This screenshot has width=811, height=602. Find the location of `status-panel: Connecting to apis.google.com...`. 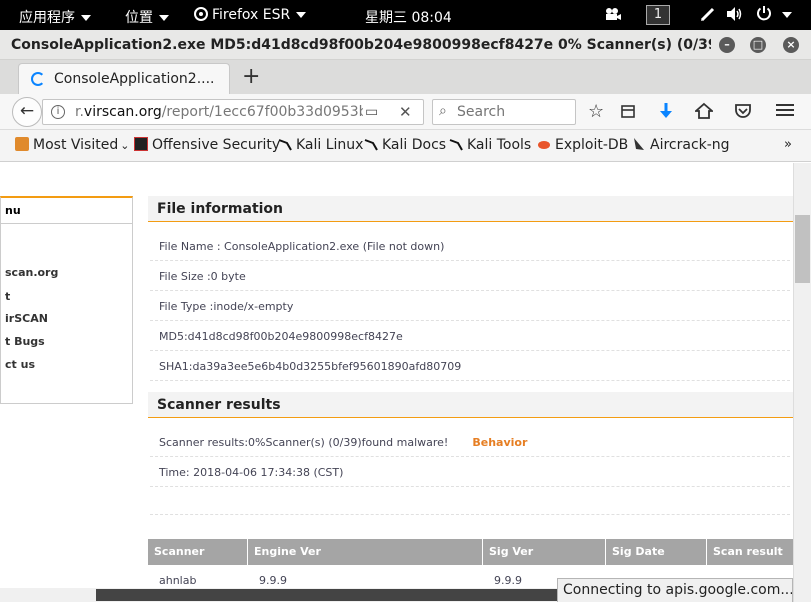

status-panel: Connecting to apis.google.com... is located at coordinates (675, 590).